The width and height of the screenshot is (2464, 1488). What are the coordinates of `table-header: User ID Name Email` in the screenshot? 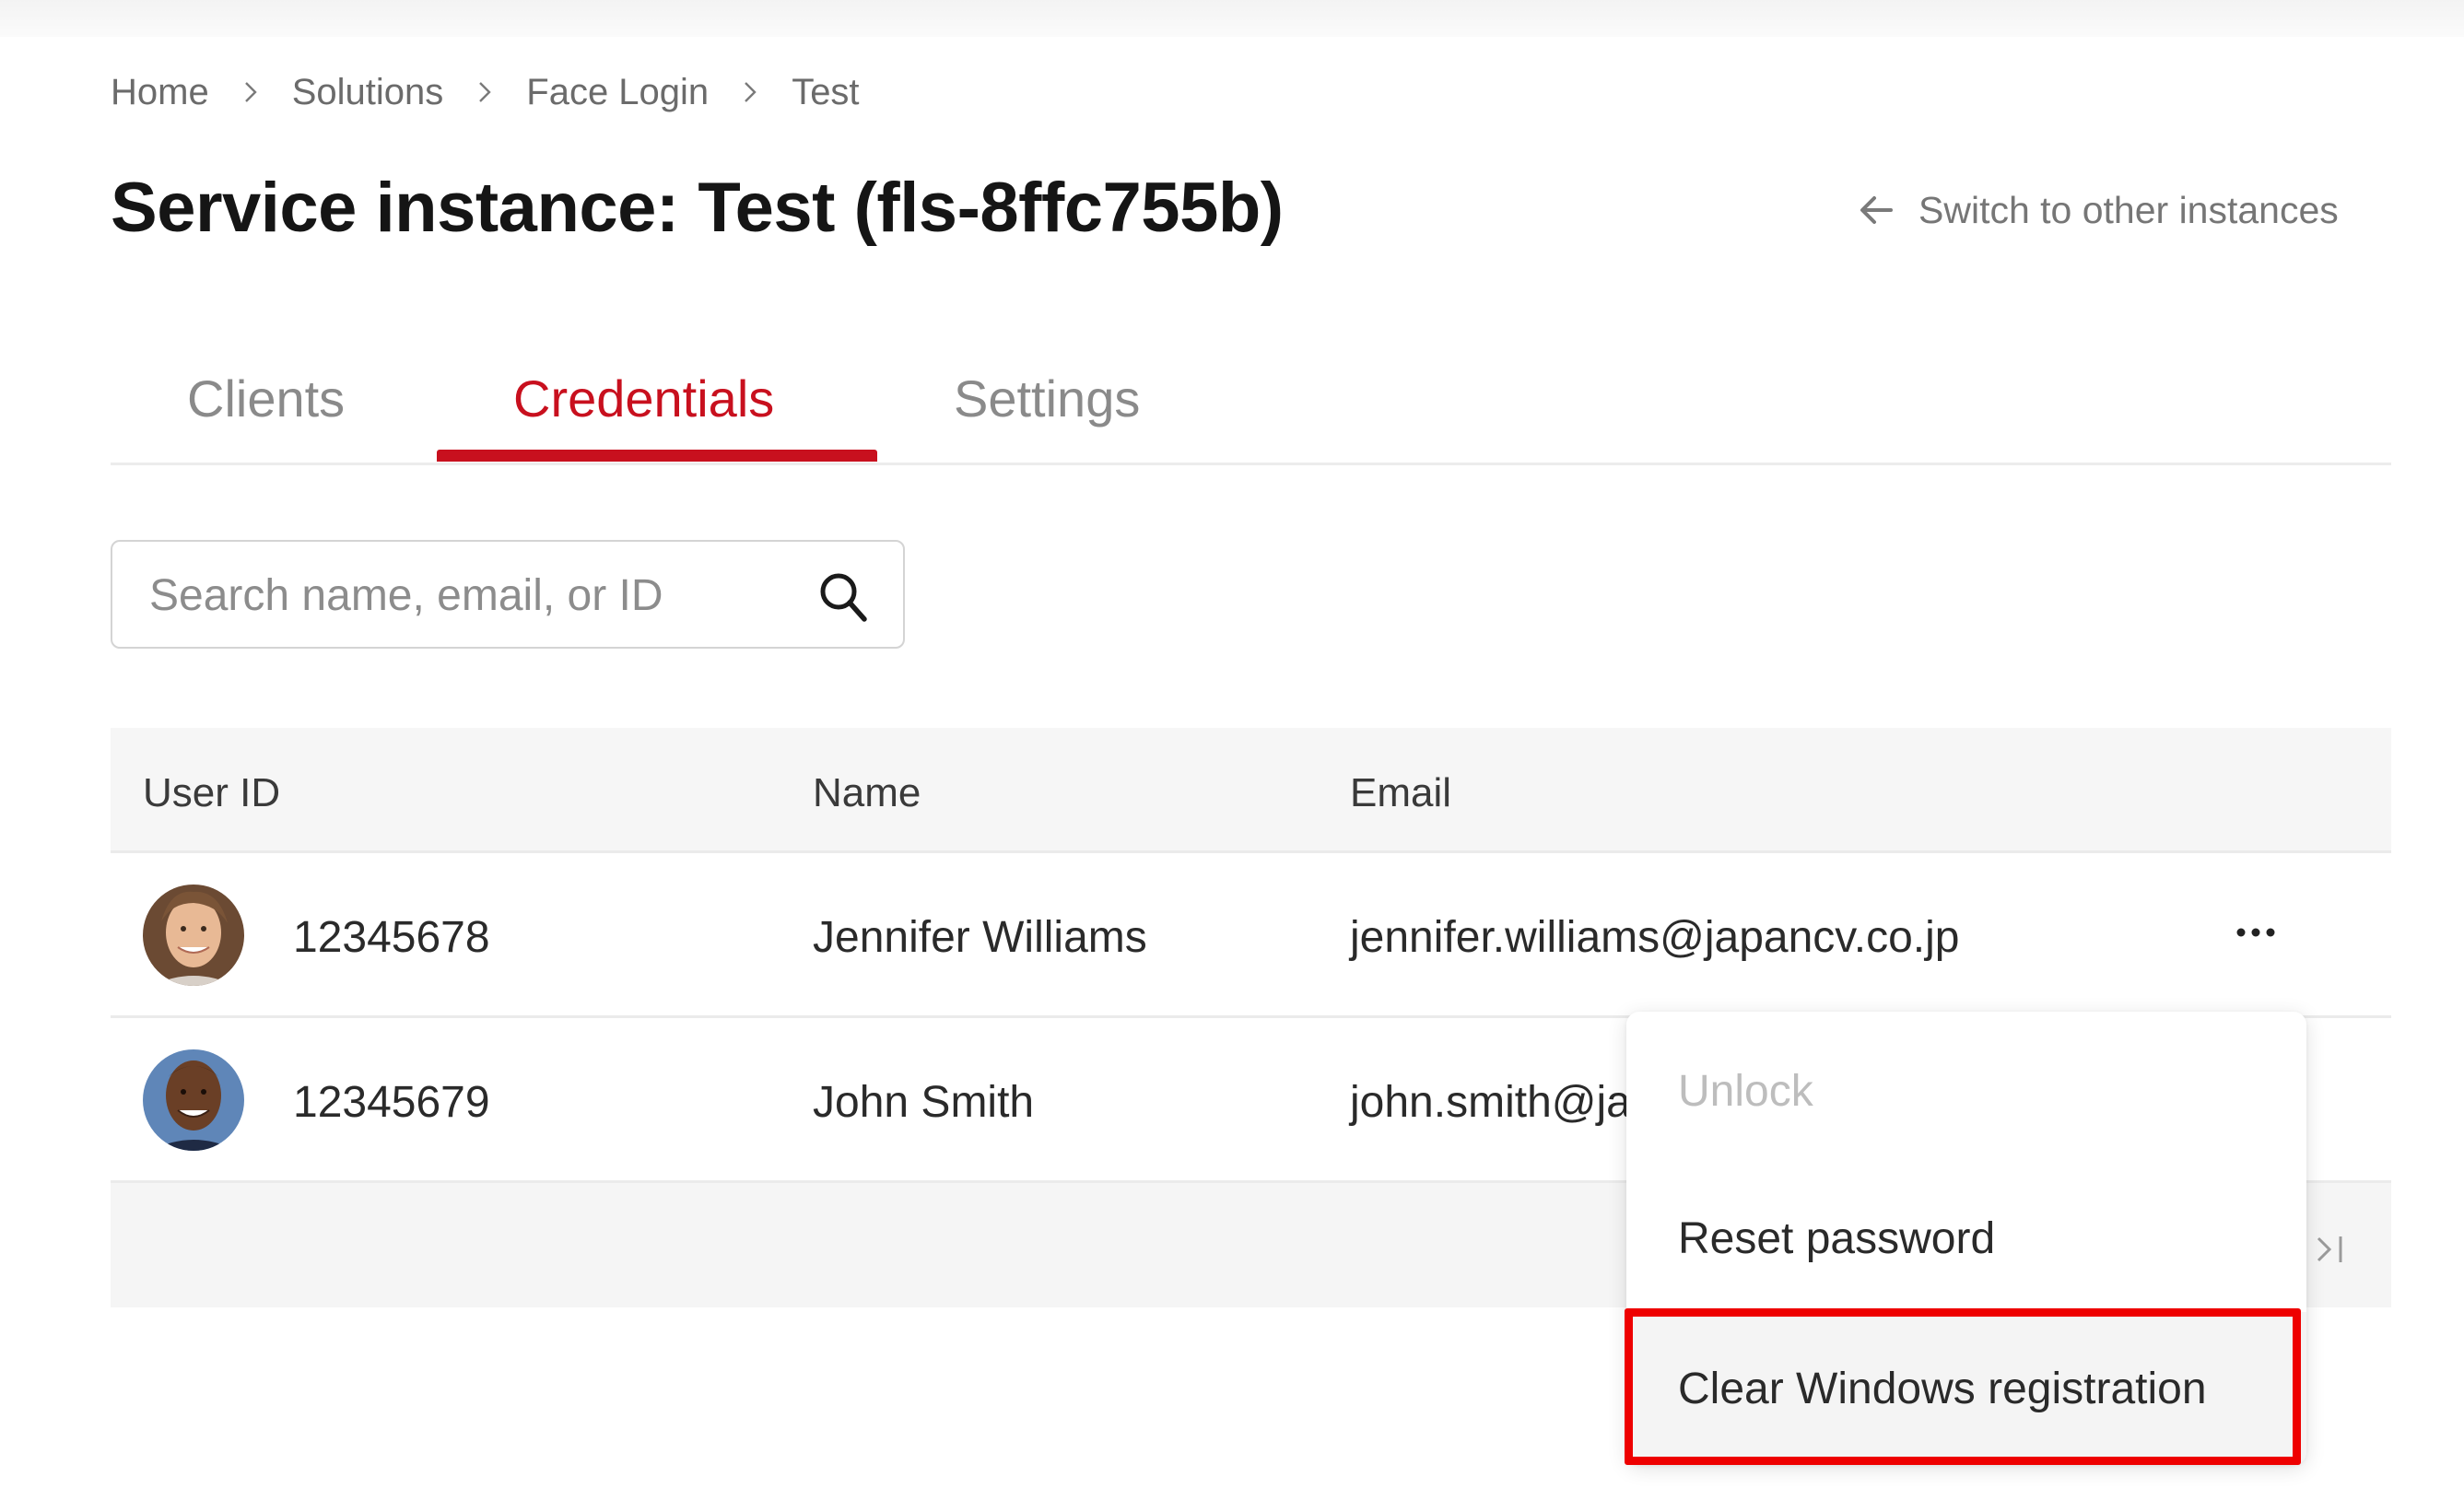 It's located at (1251, 791).